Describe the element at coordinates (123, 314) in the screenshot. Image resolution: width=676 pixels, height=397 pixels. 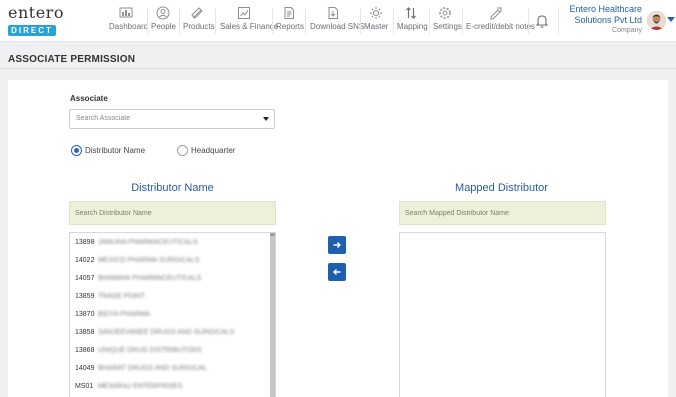
I see `distributor-name: BIDYA PHARMA` at that location.